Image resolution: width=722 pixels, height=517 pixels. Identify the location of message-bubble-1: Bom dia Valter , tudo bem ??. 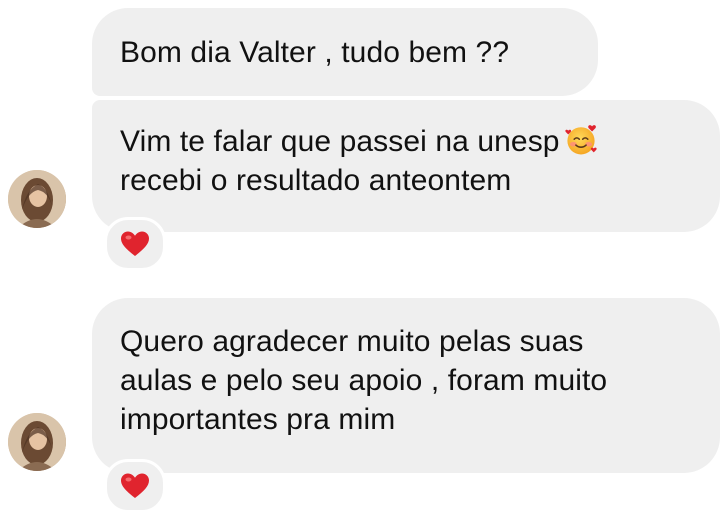
(345, 52).